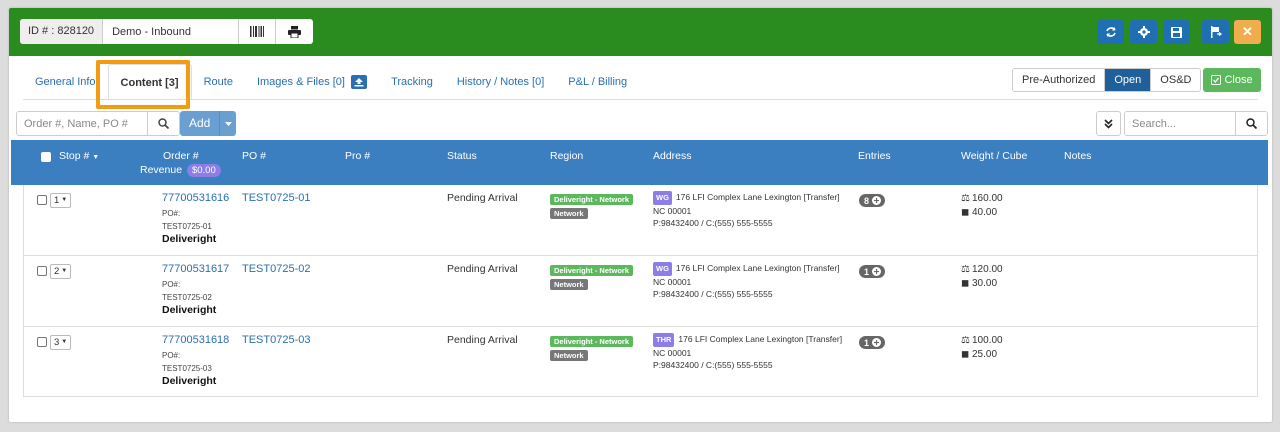 Image resolution: width=1280 pixels, height=432 pixels. Describe the element at coordinates (276, 198) in the screenshot. I see `po-link: TEST0725-01` at that location.